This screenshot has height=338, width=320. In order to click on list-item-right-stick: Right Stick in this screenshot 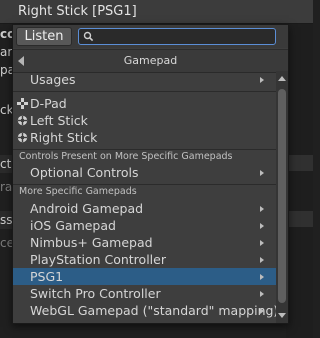, I will do `click(144, 137)`.